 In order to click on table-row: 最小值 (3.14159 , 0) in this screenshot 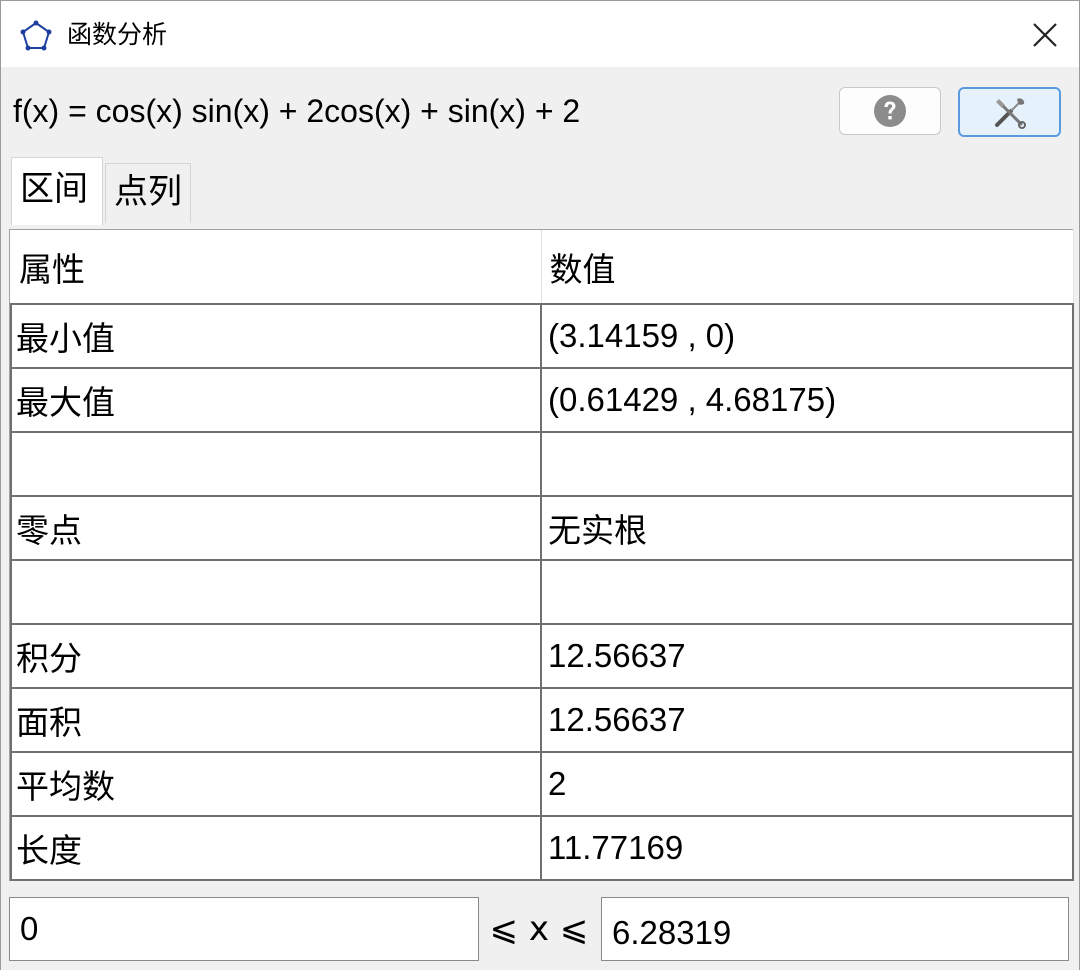, I will do `click(542, 336)`.